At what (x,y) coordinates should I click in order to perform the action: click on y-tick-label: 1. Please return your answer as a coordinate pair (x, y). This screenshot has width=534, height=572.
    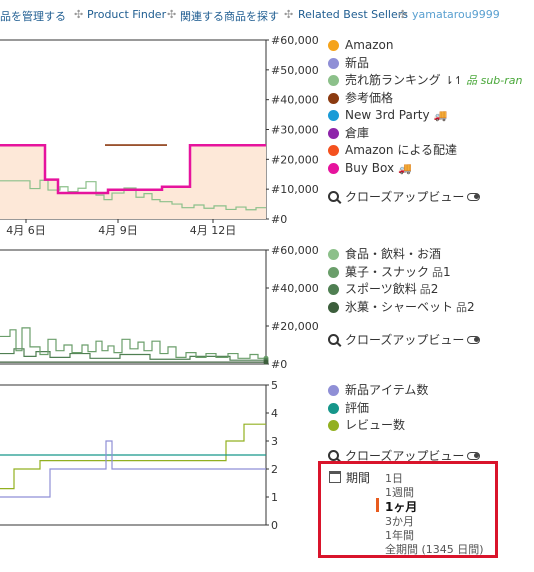
    Looking at the image, I should click on (274, 497).